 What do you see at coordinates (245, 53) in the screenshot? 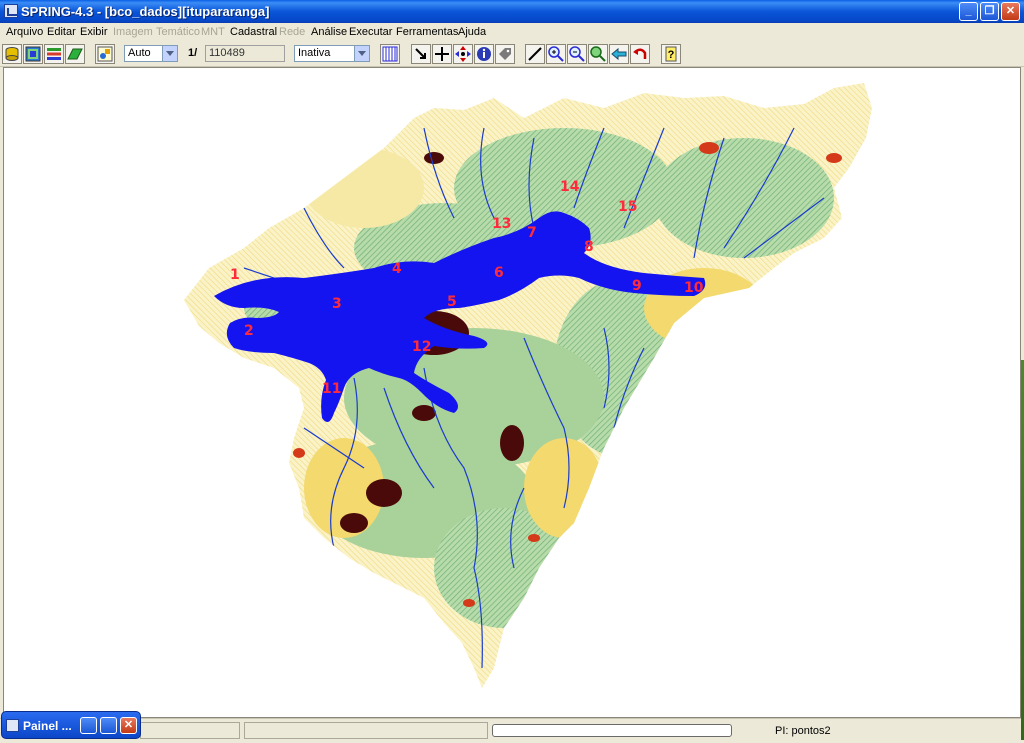
I see `scale-input: 110489` at bounding box center [245, 53].